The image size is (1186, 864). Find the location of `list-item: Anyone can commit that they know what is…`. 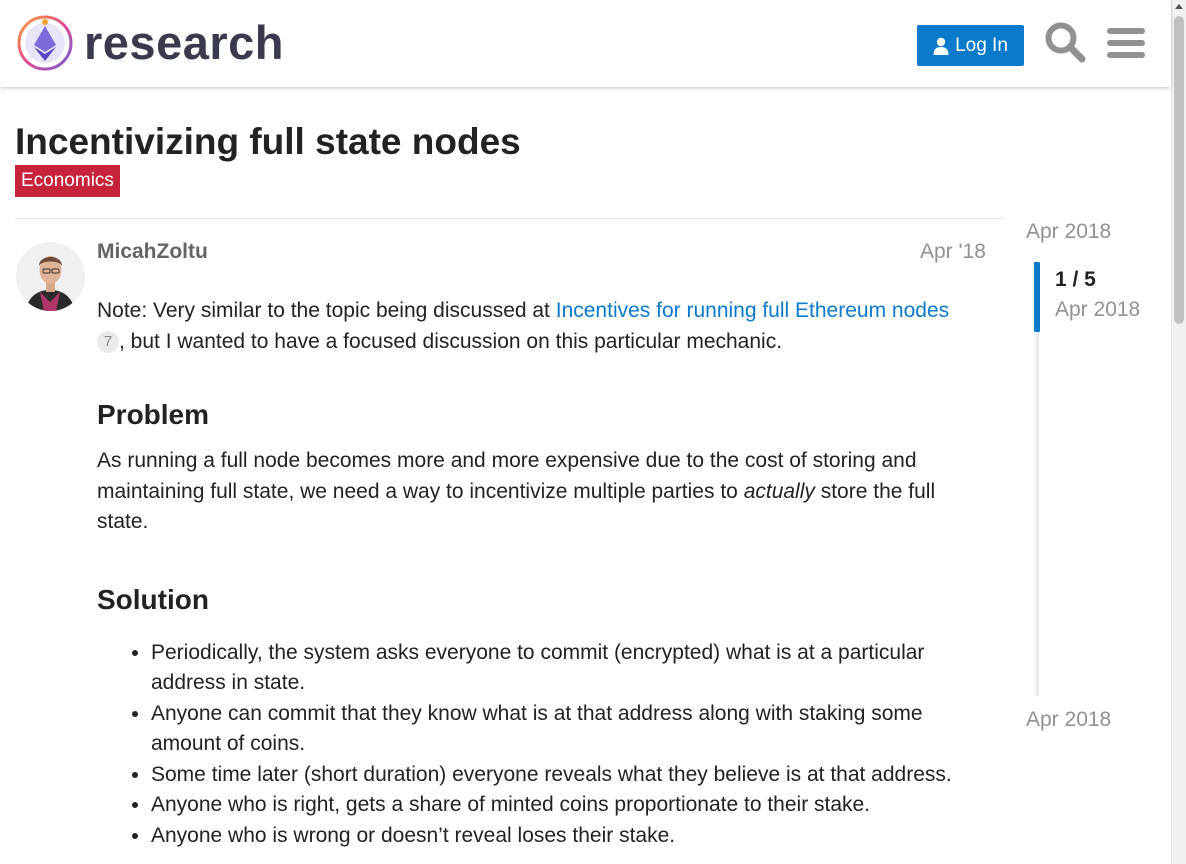

list-item: Anyone can commit that they know what is… is located at coordinates (570, 729).